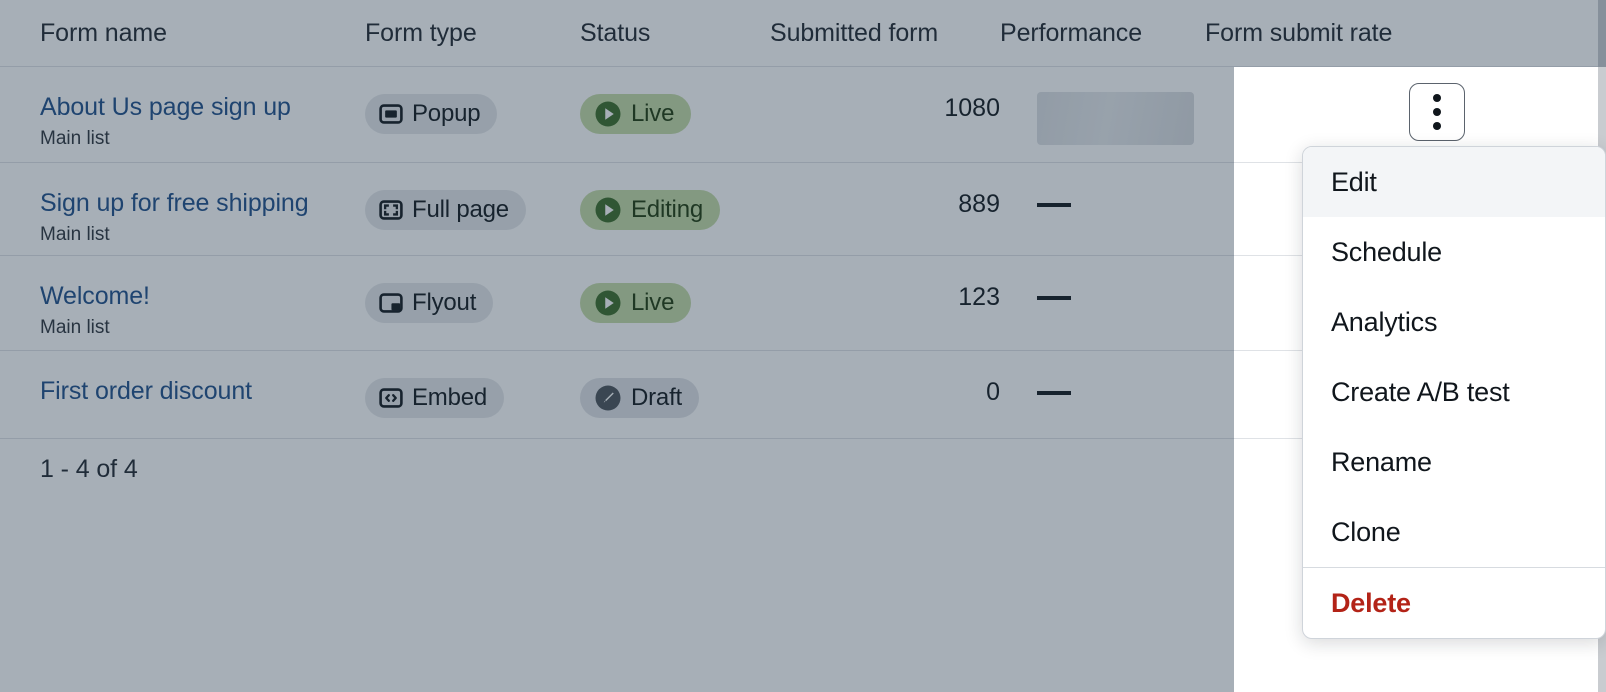  What do you see at coordinates (89, 469) in the screenshot?
I see `pagination-summary: 1 - 4 of 4` at bounding box center [89, 469].